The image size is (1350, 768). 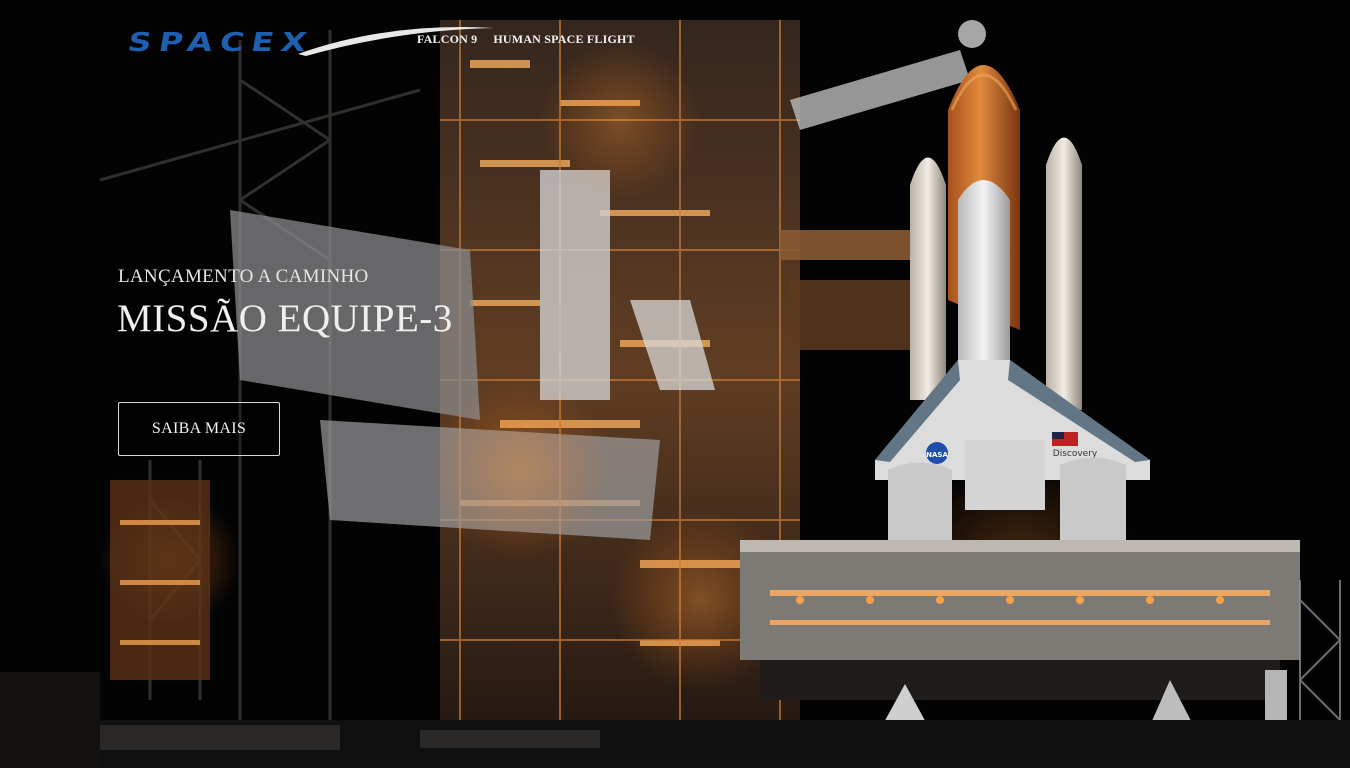 What do you see at coordinates (1075, 454) in the screenshot?
I see `svg-text: Discovery` at bounding box center [1075, 454].